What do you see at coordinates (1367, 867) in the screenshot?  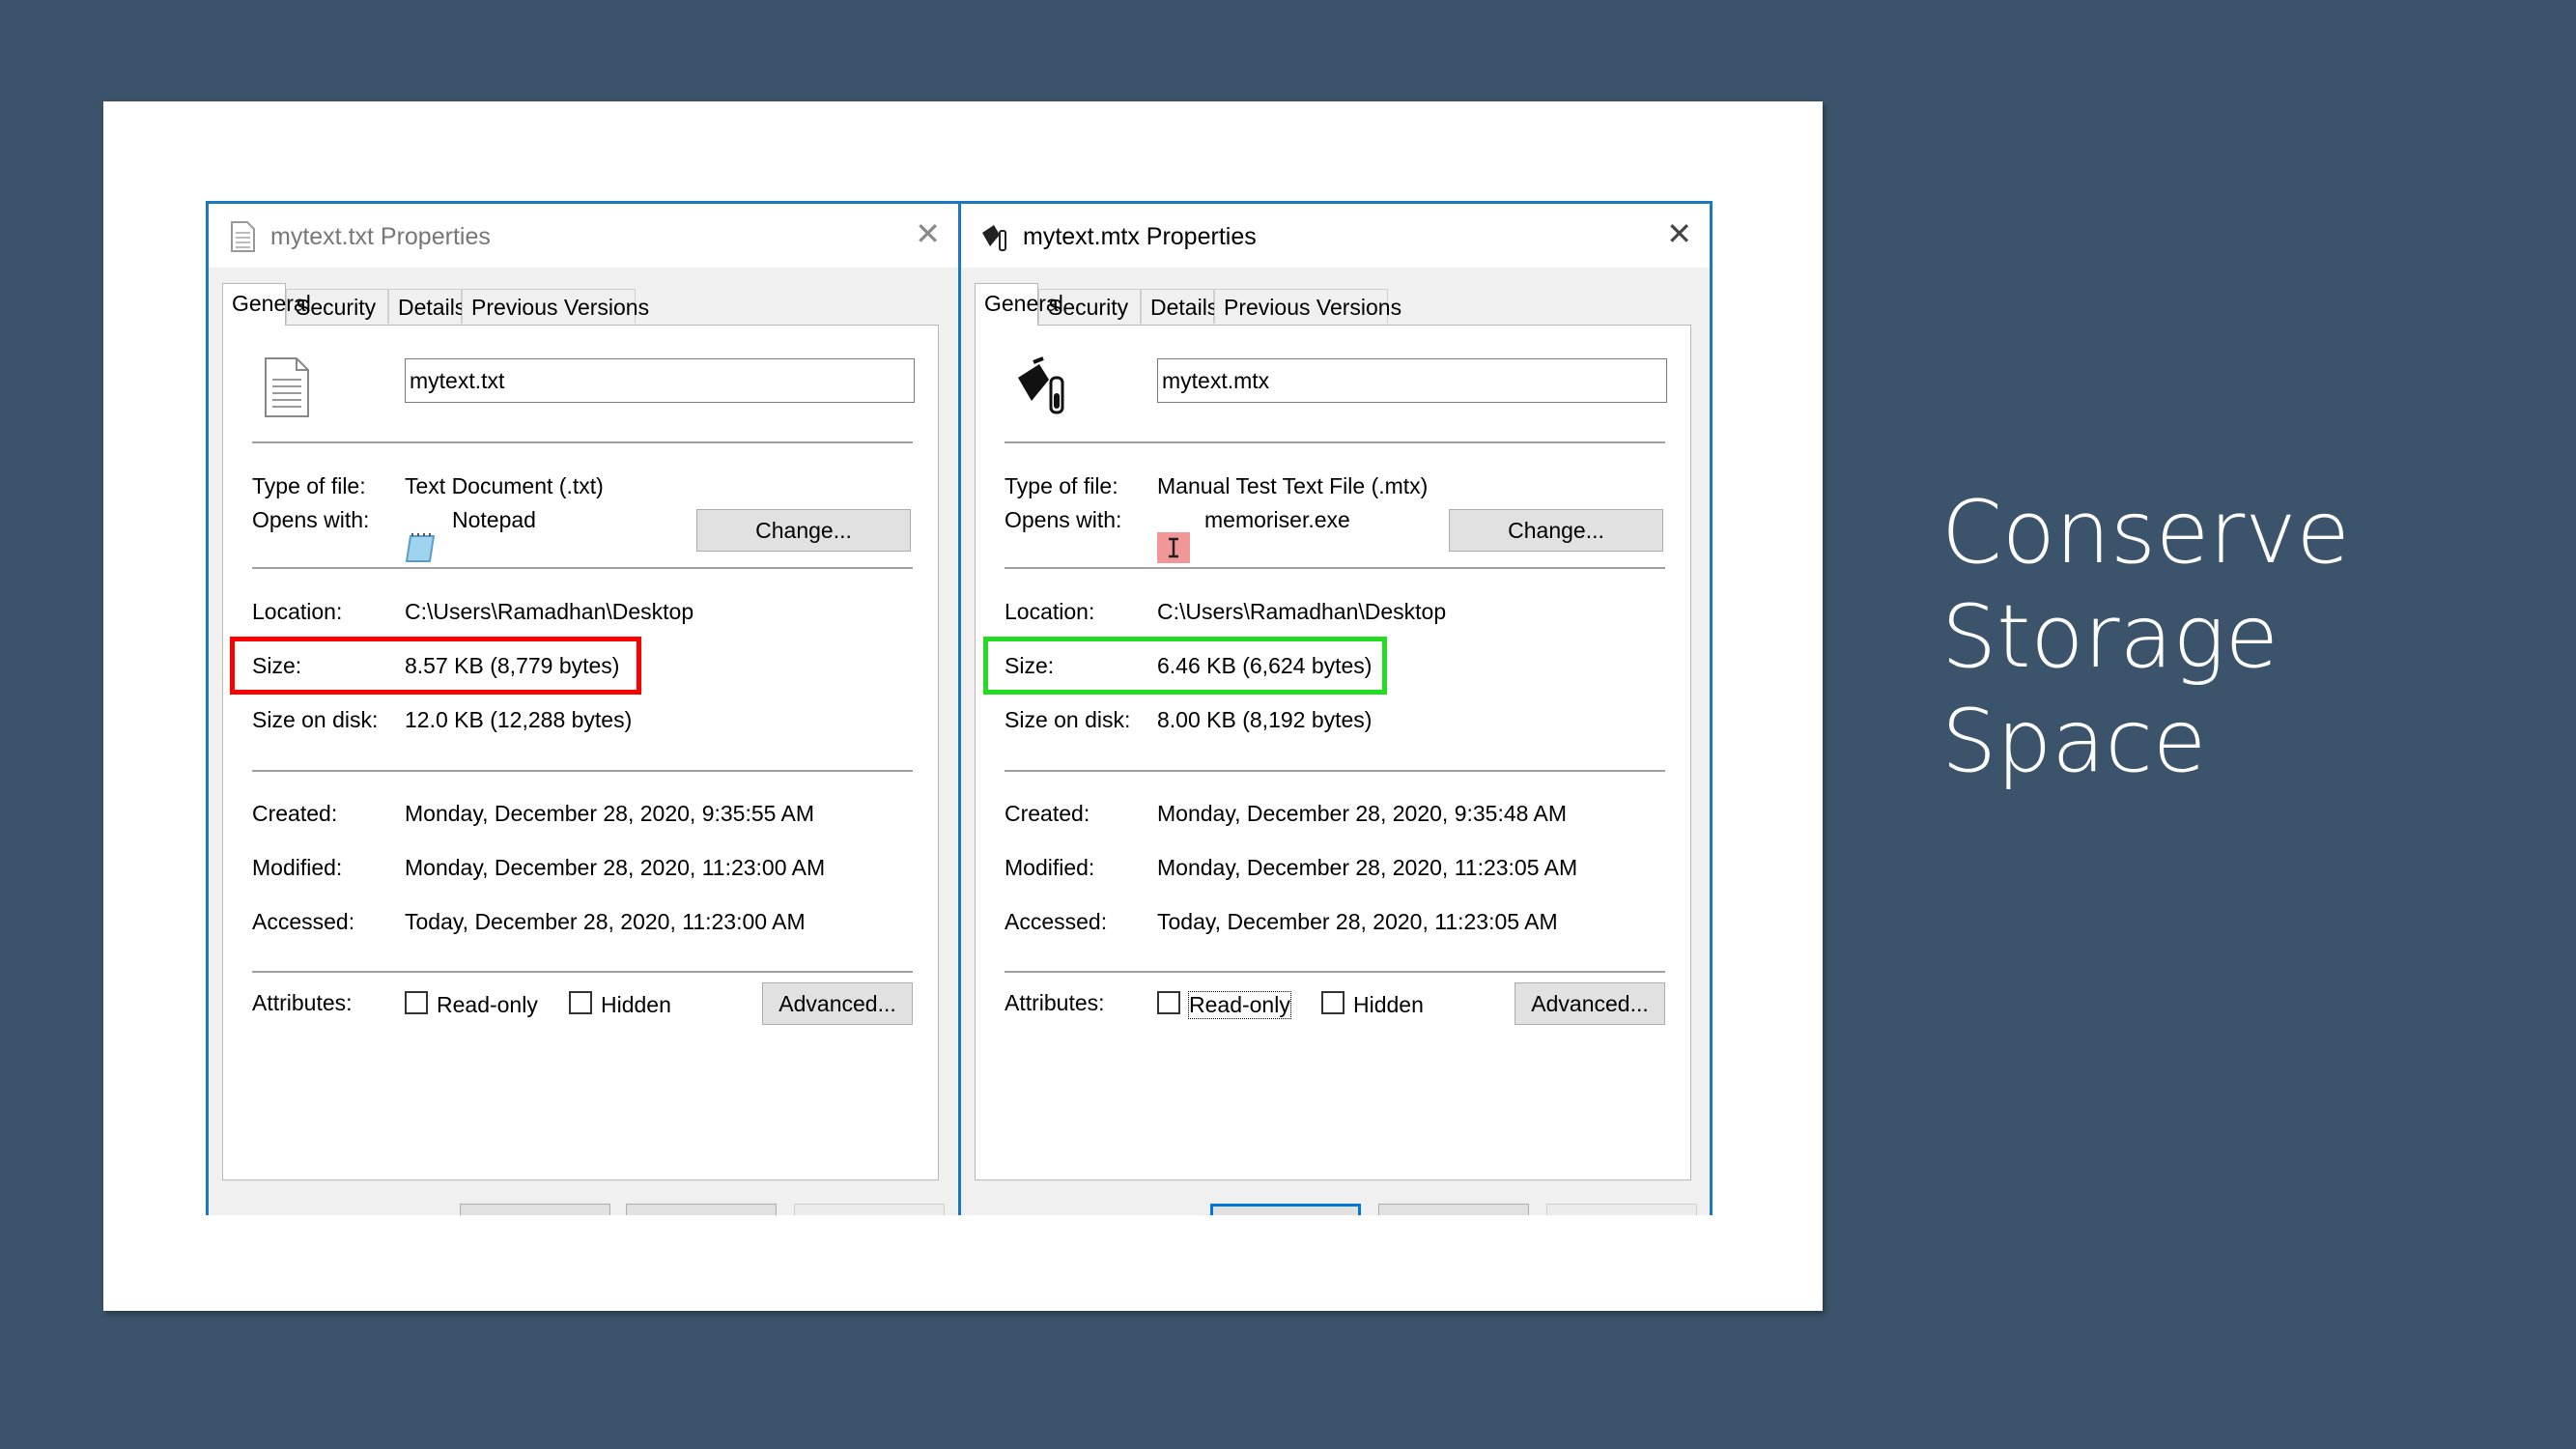 I see `modified-value: Monday, December 28, 2020, 11:23:05 AM` at bounding box center [1367, 867].